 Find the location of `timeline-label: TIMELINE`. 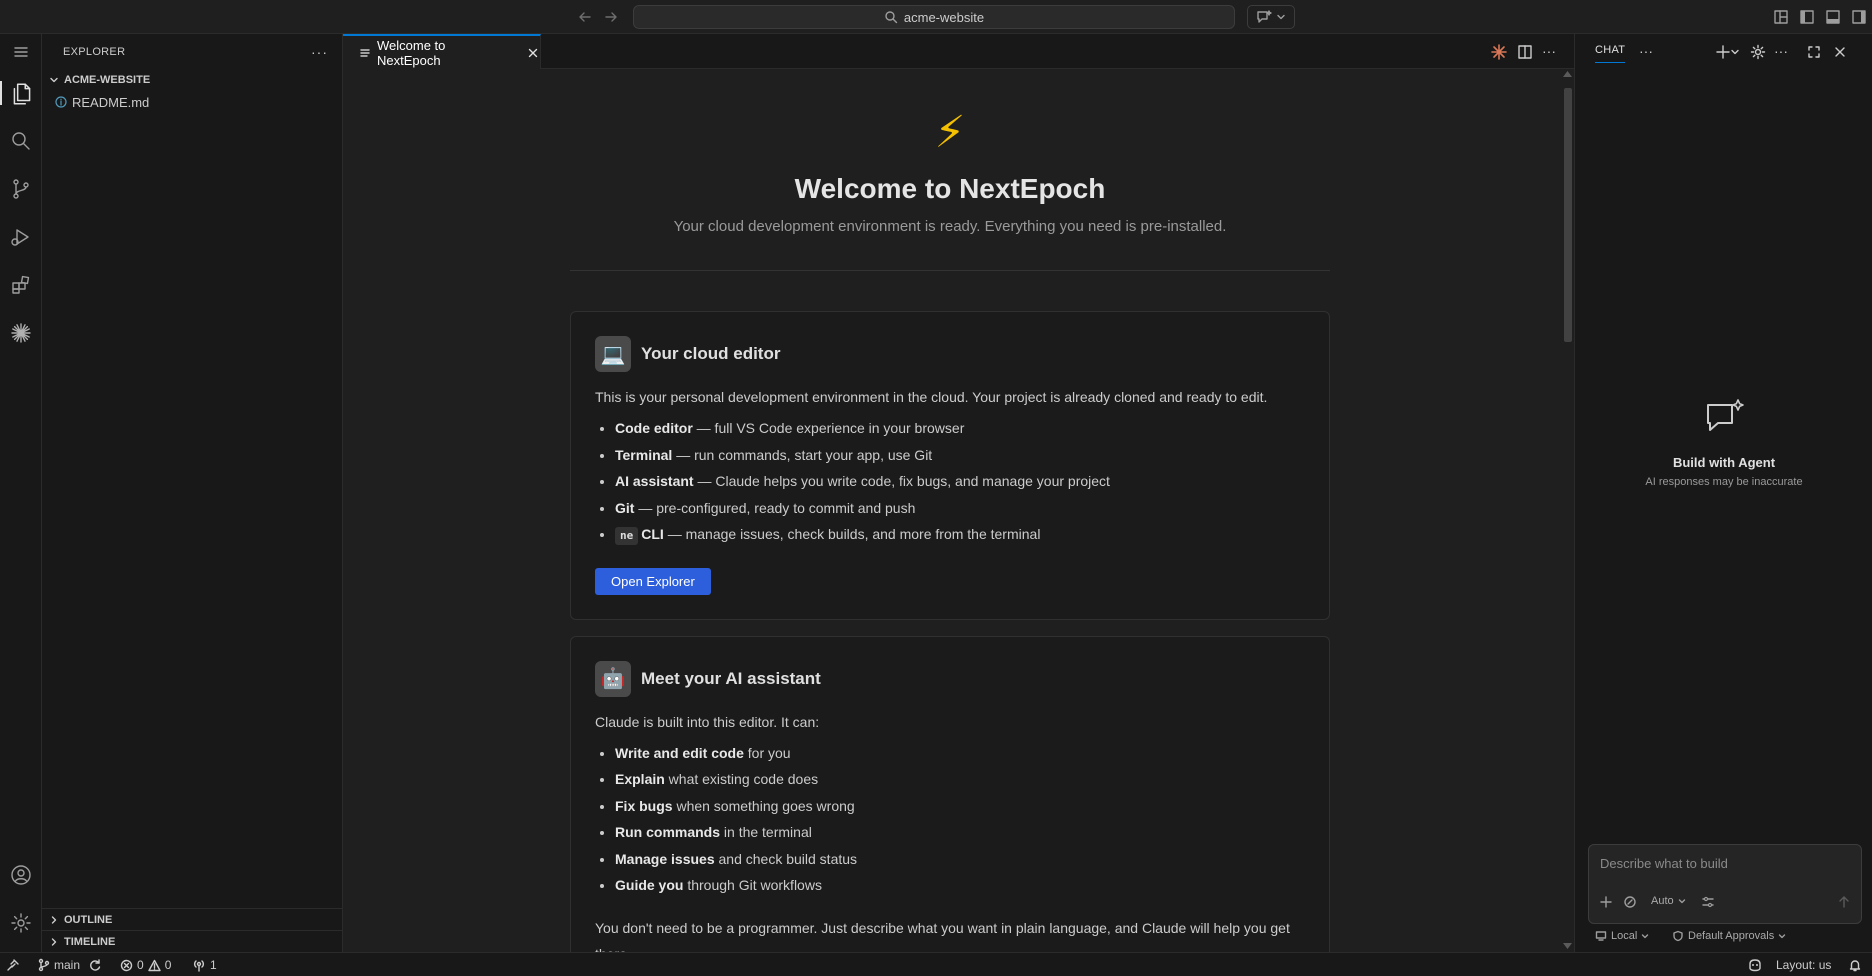

timeline-label: TIMELINE is located at coordinates (90, 941).